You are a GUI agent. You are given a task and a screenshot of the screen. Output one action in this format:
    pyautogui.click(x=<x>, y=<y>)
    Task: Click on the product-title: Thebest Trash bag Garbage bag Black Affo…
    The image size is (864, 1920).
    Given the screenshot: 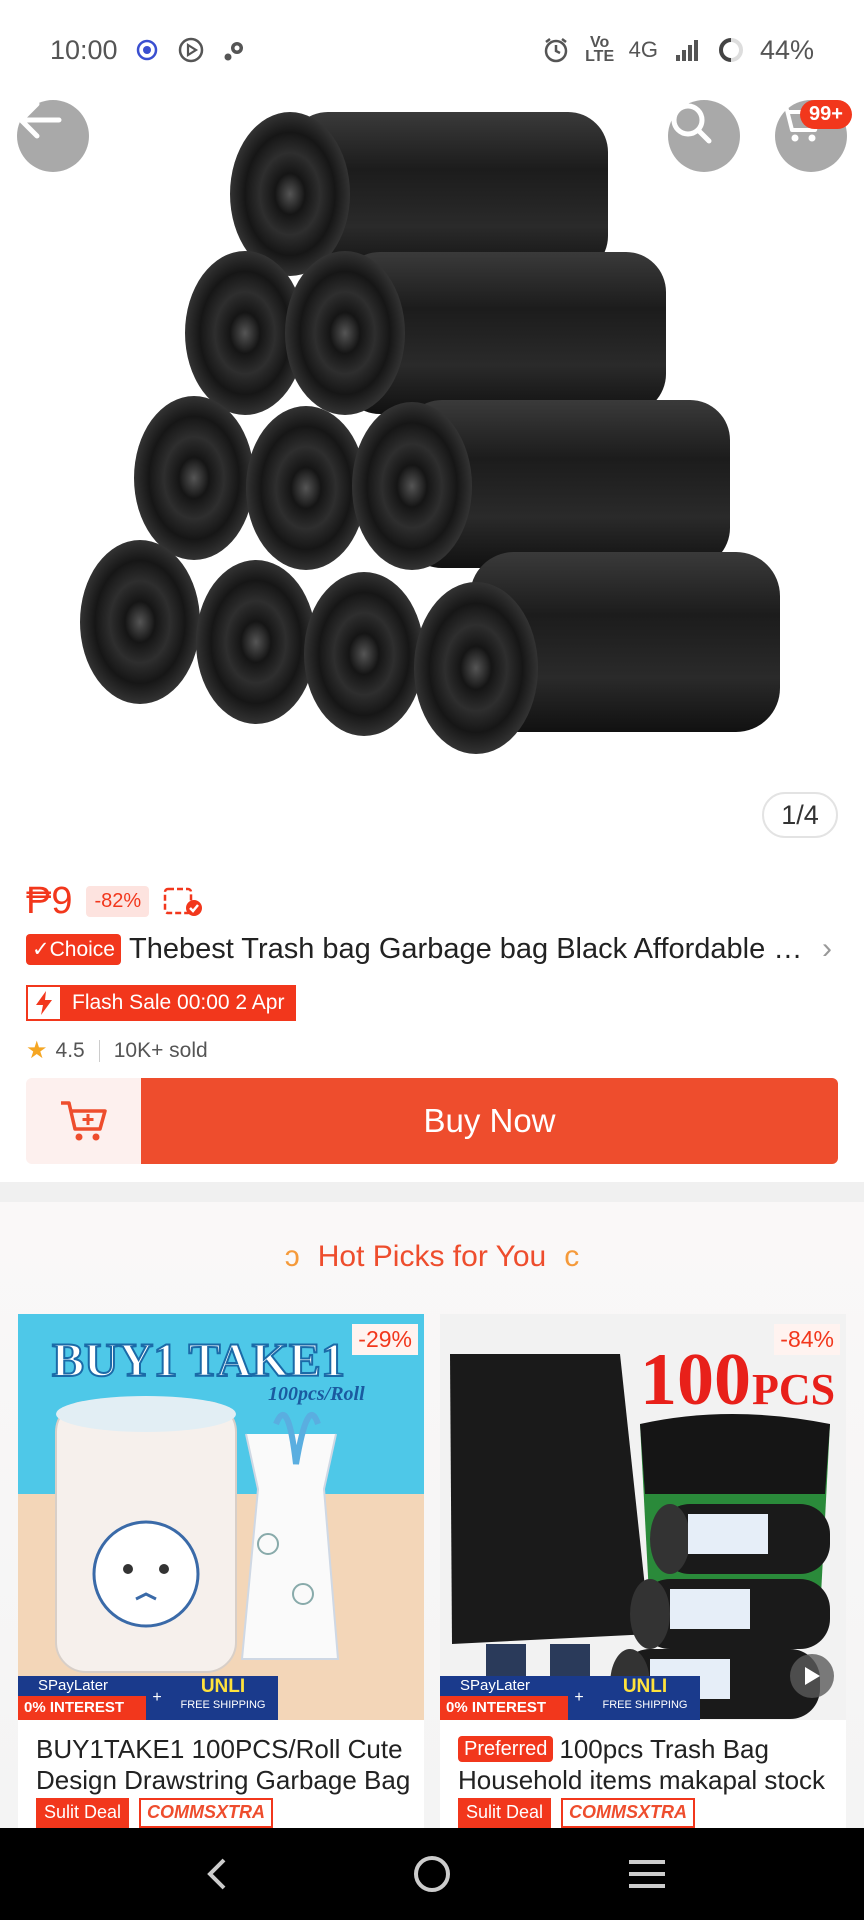 What is the action you would take?
    pyautogui.click(x=471, y=948)
    